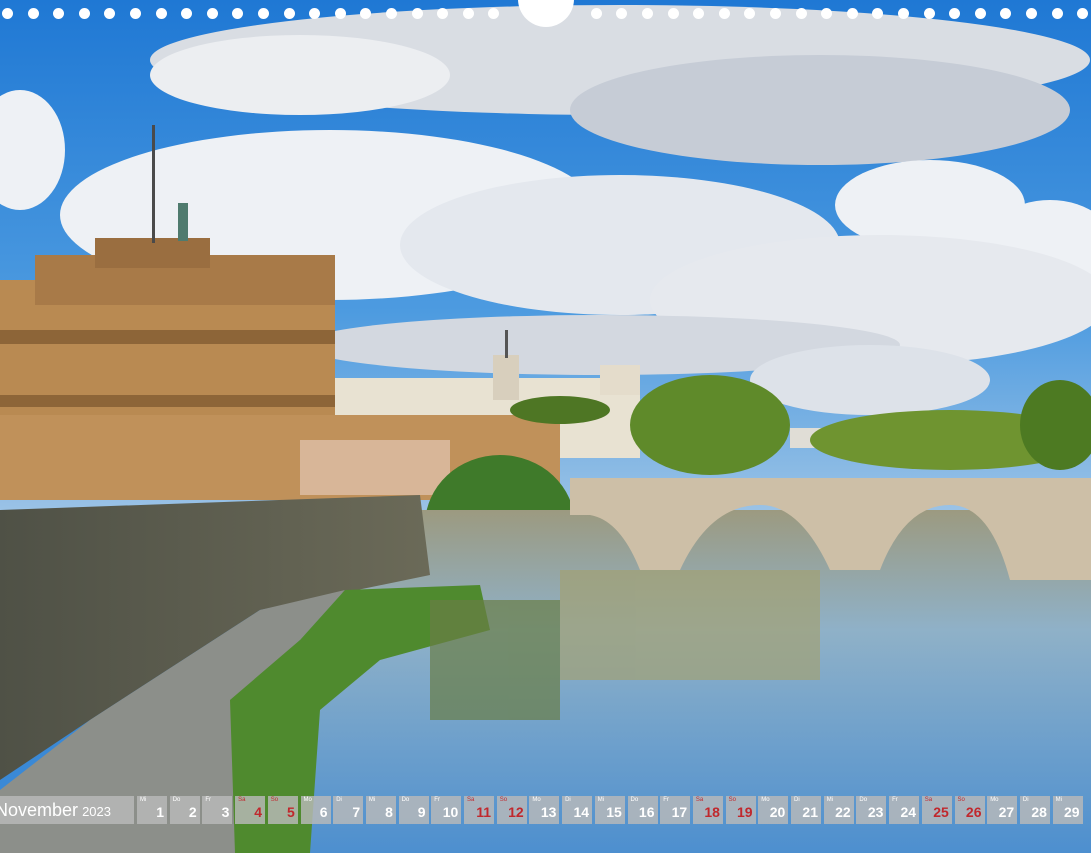  I want to click on day-number: 6, so click(323, 812).